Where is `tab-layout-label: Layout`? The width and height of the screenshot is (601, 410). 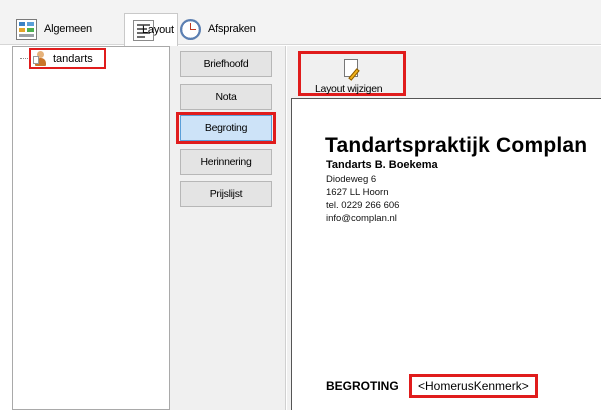
tab-layout-label: Layout is located at coordinates (158, 29).